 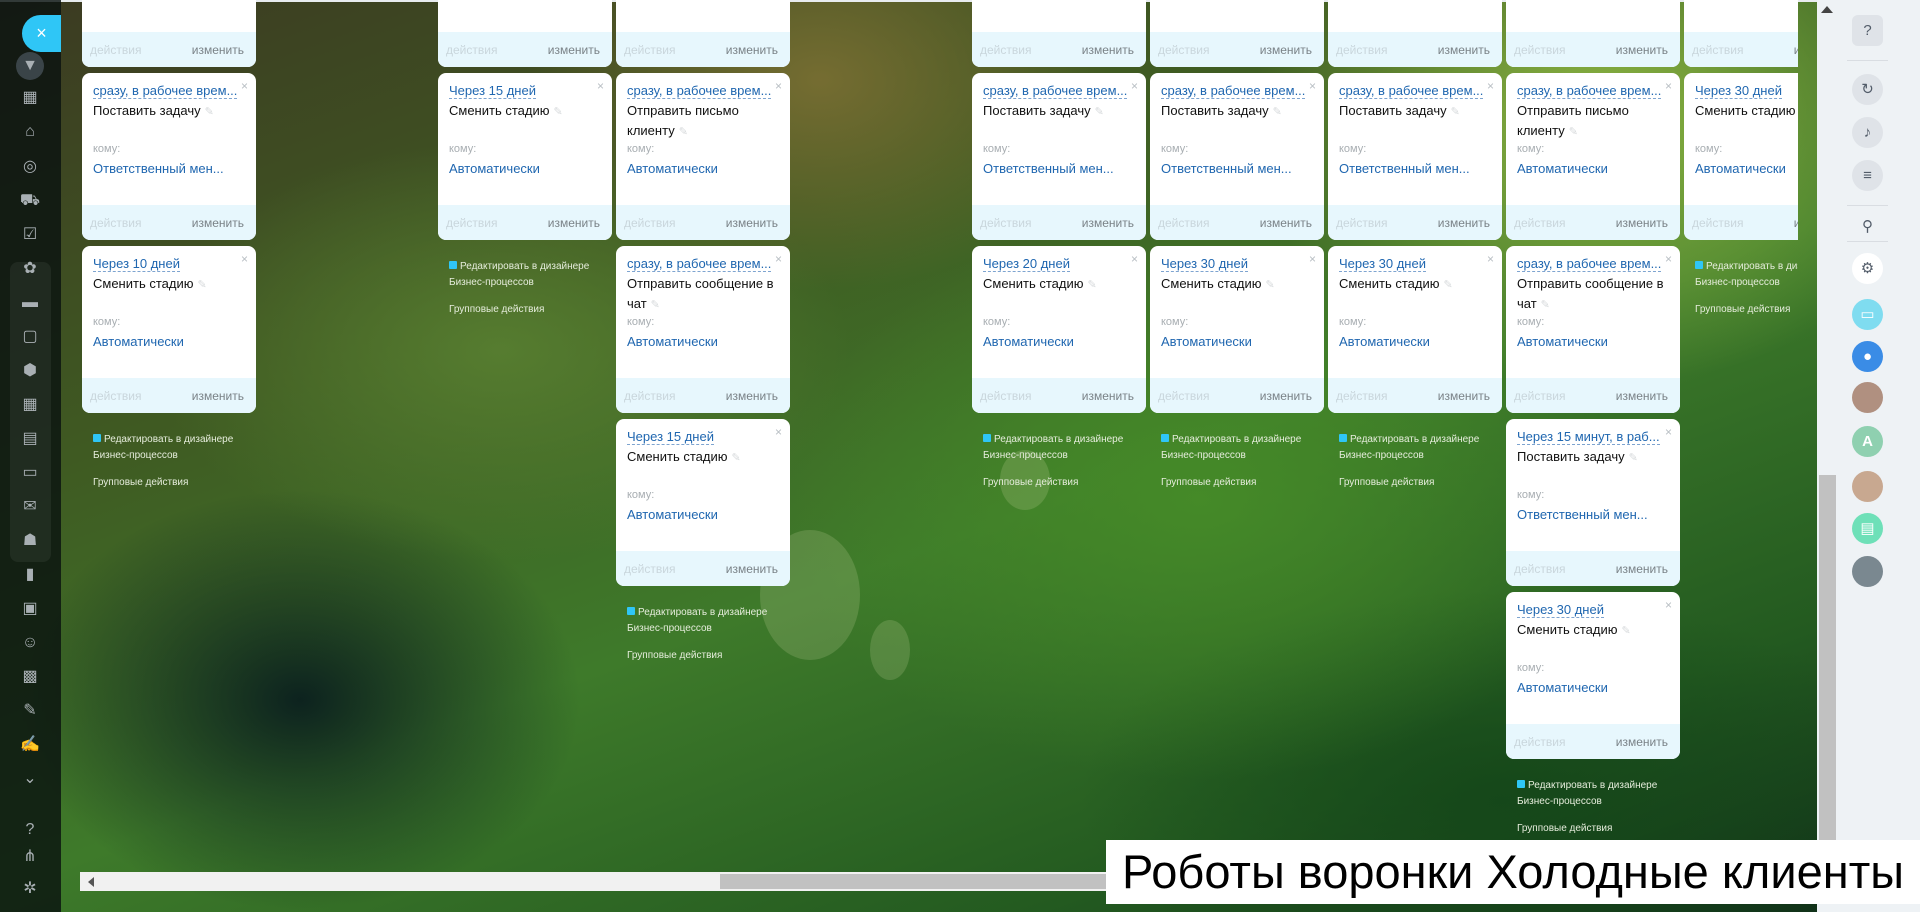 What do you see at coordinates (30, 303) in the screenshot?
I see `card-icon: ▬` at bounding box center [30, 303].